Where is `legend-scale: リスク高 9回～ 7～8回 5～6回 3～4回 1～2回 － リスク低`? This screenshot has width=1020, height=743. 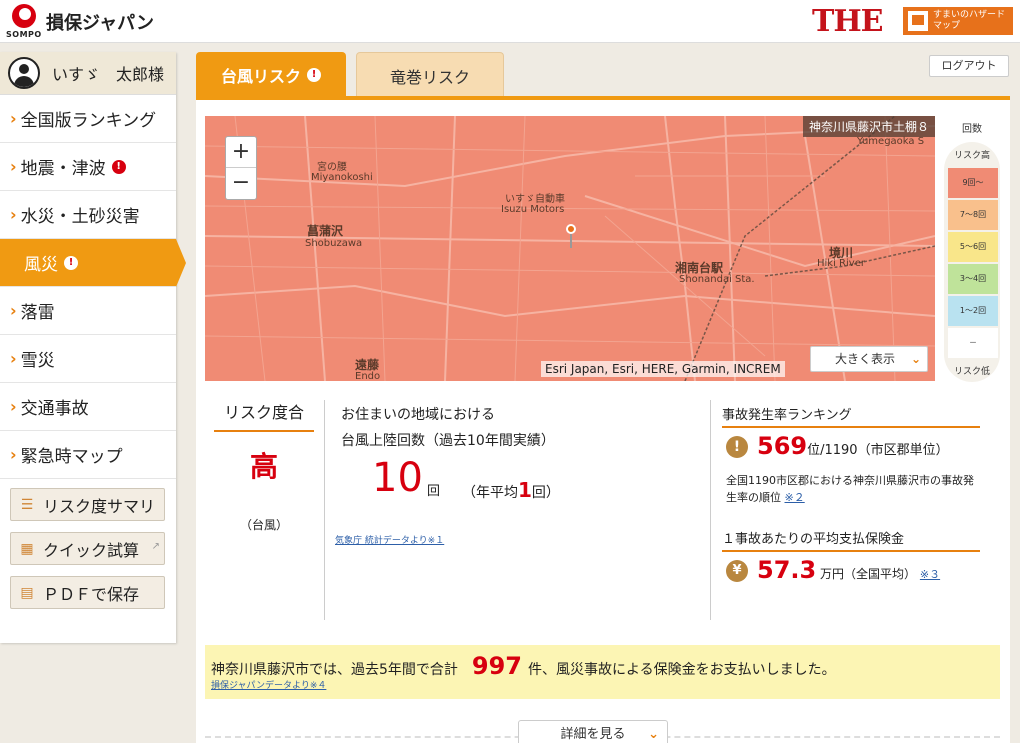
legend-scale: リスク高 9回～ 7～8回 5～6回 3～4回 1～2回 － リスク低 is located at coordinates (972, 262).